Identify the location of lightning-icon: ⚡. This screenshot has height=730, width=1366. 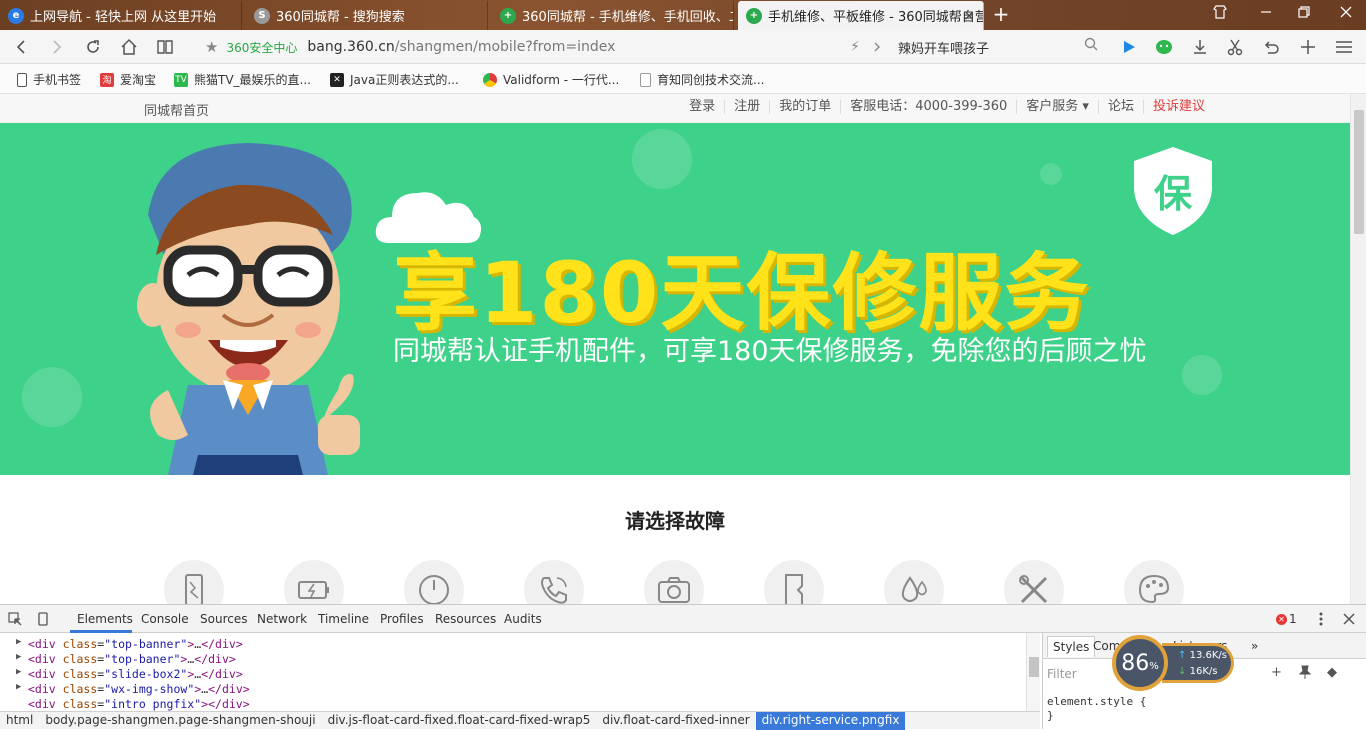
(855, 47).